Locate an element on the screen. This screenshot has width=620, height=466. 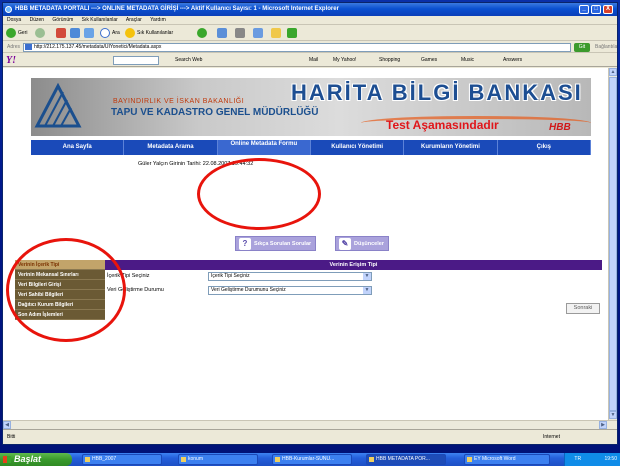
messenger-icon is located at coordinates (292, 32).